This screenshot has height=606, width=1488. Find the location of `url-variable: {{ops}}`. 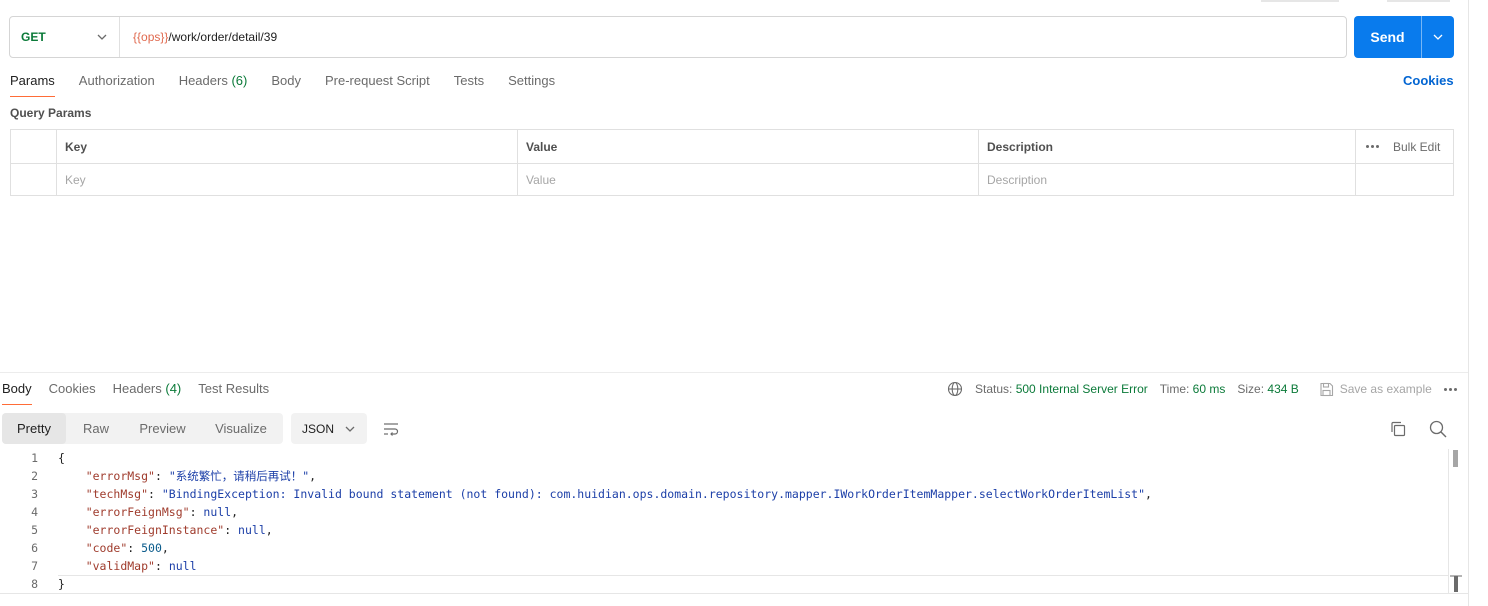

url-variable: {{ops}} is located at coordinates (151, 37).